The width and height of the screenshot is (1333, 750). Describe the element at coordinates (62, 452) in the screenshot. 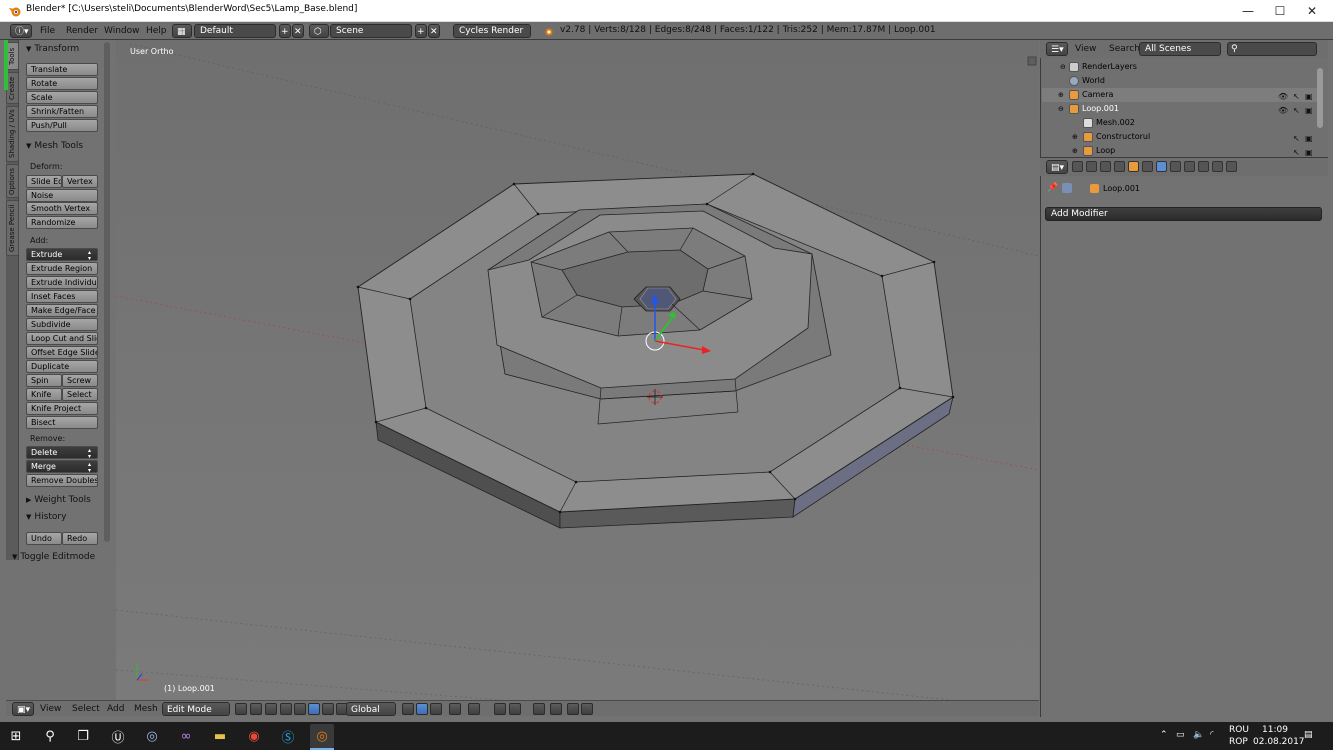

I see `delete-dropdown: Delete` at that location.